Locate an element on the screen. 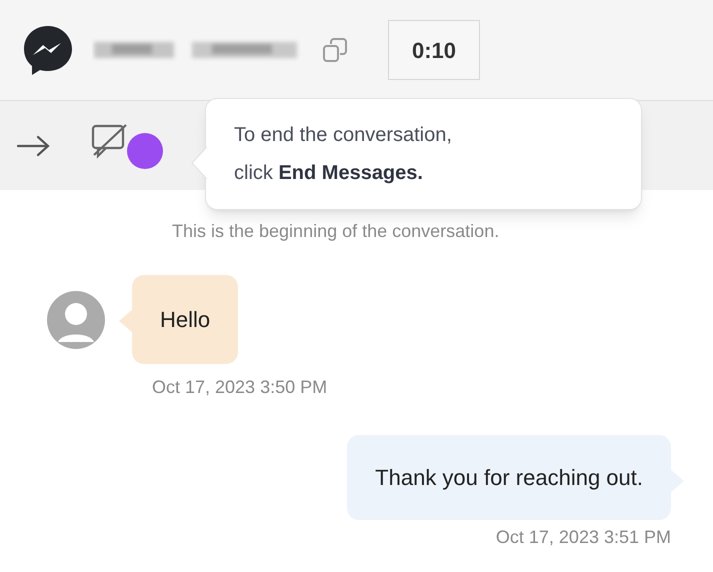 This screenshot has height=572, width=713. avatar-icon is located at coordinates (76, 320).